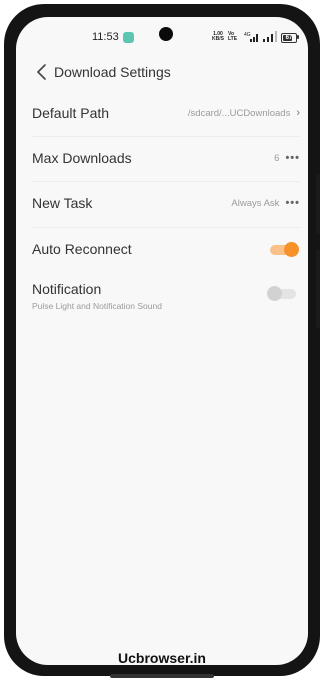 The image size is (324, 700). What do you see at coordinates (255, 203) in the screenshot?
I see `new-task-value: Always Ask` at bounding box center [255, 203].